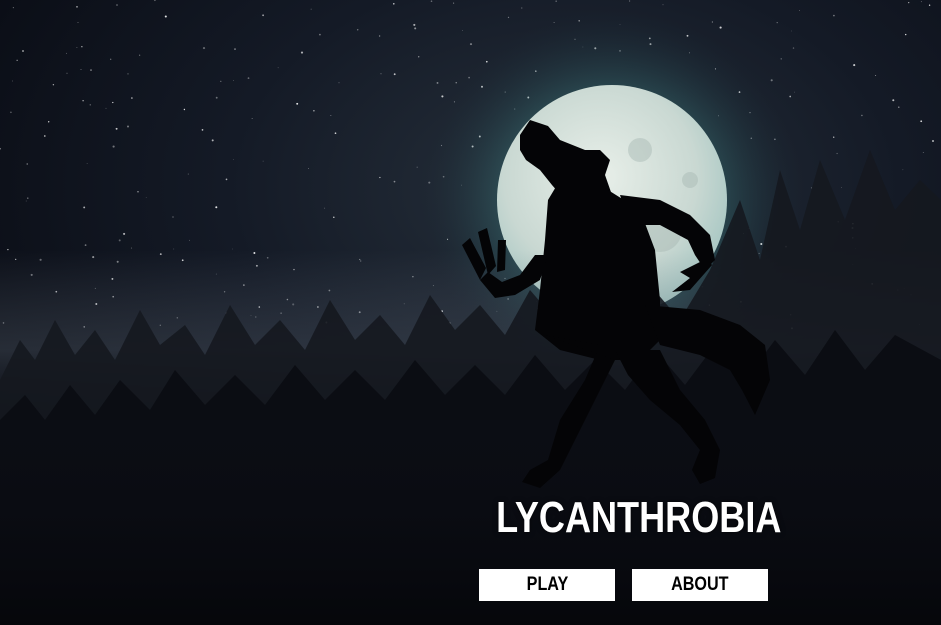 Image resolution: width=941 pixels, height=625 pixels. I want to click on about-button: ABOUT, so click(700, 585).